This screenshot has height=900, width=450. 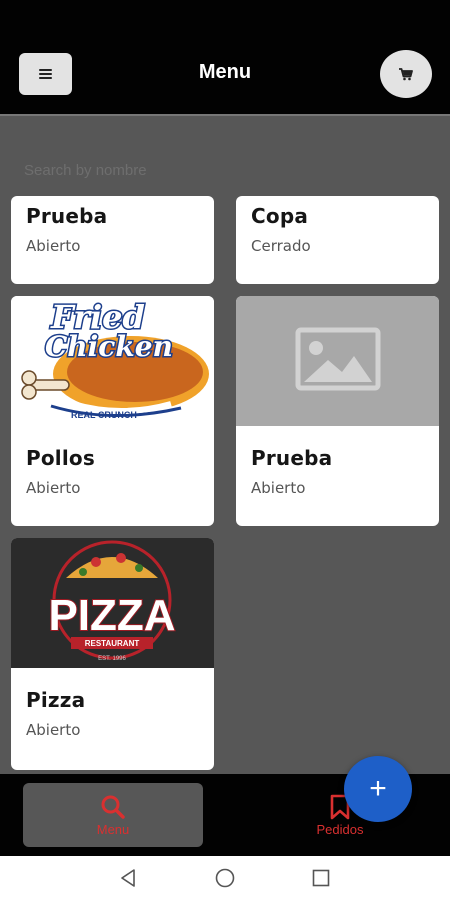 What do you see at coordinates (104, 415) in the screenshot?
I see `chicken-logo-tag: REAL CRUNCH` at bounding box center [104, 415].